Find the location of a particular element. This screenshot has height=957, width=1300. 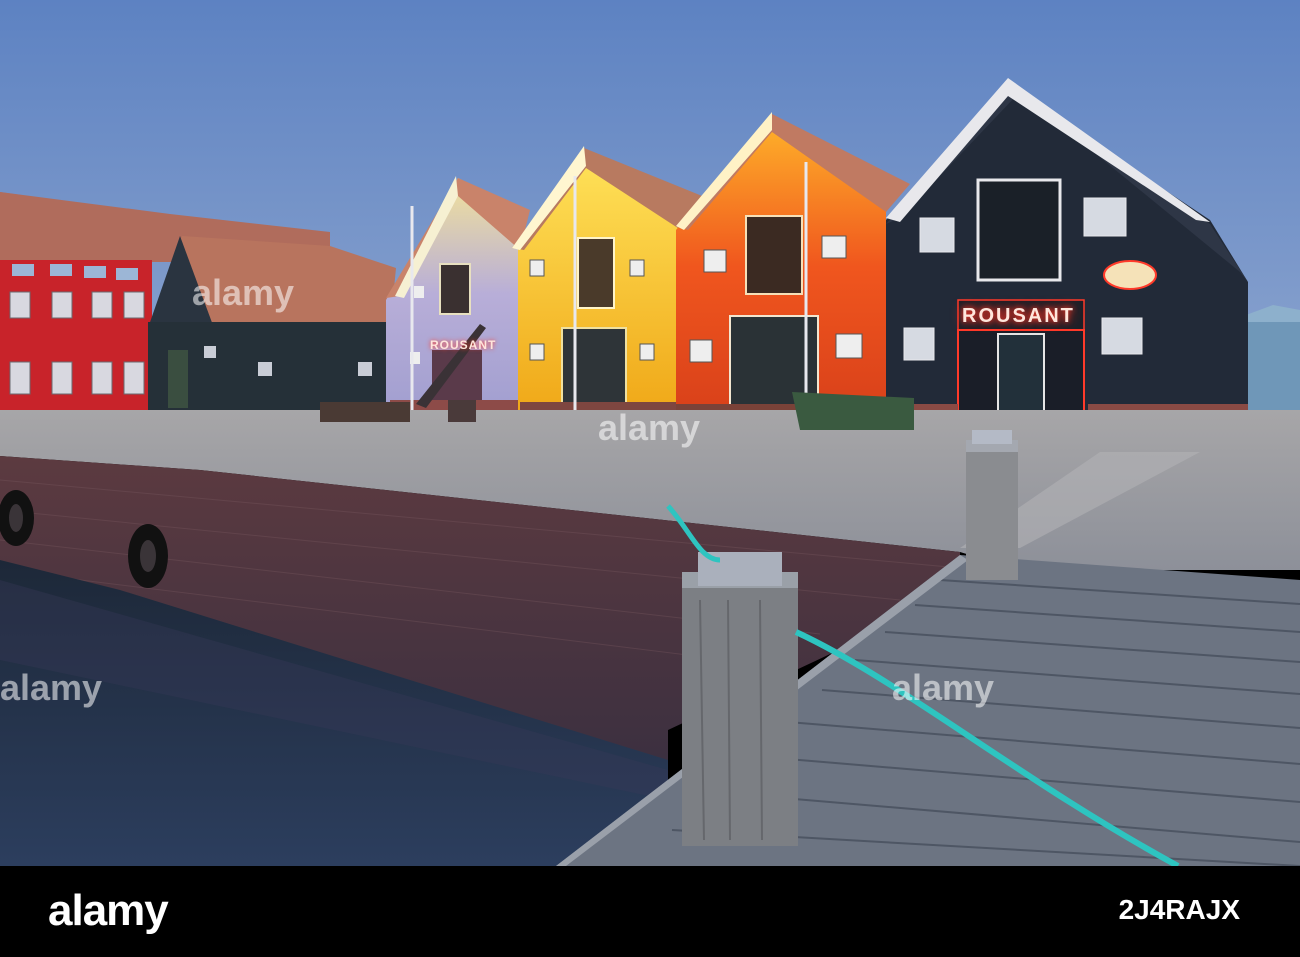

image-id: 2J4RAJX is located at coordinates (1179, 909).